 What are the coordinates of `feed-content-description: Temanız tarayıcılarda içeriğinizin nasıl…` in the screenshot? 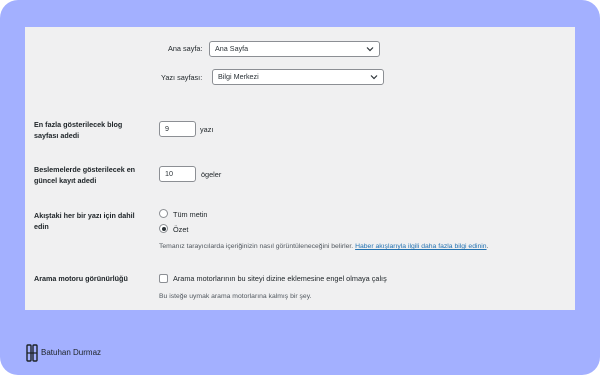 It's located at (323, 246).